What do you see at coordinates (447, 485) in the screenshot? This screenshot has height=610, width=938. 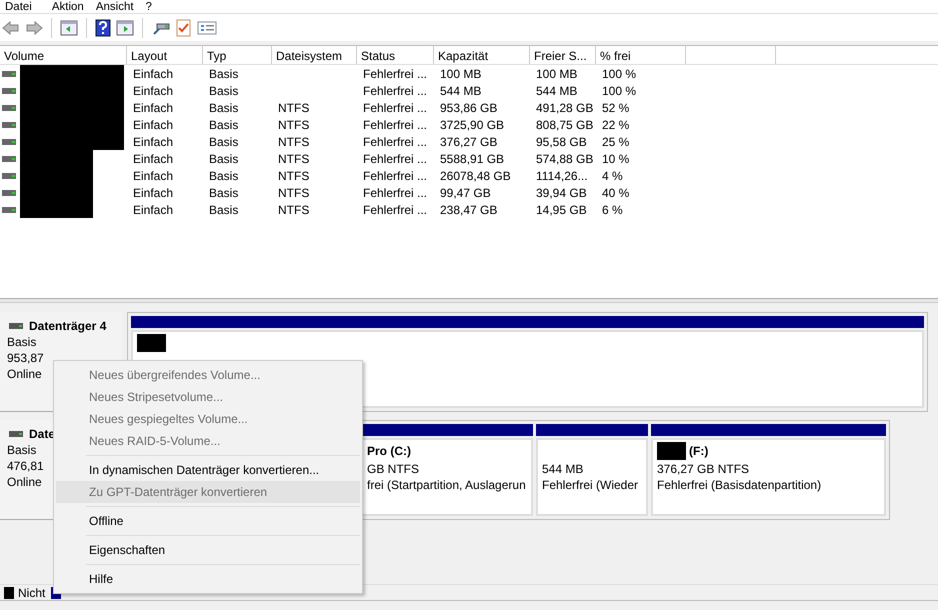 I see `partition-status: frei (Startpartition, Auslagerun` at bounding box center [447, 485].